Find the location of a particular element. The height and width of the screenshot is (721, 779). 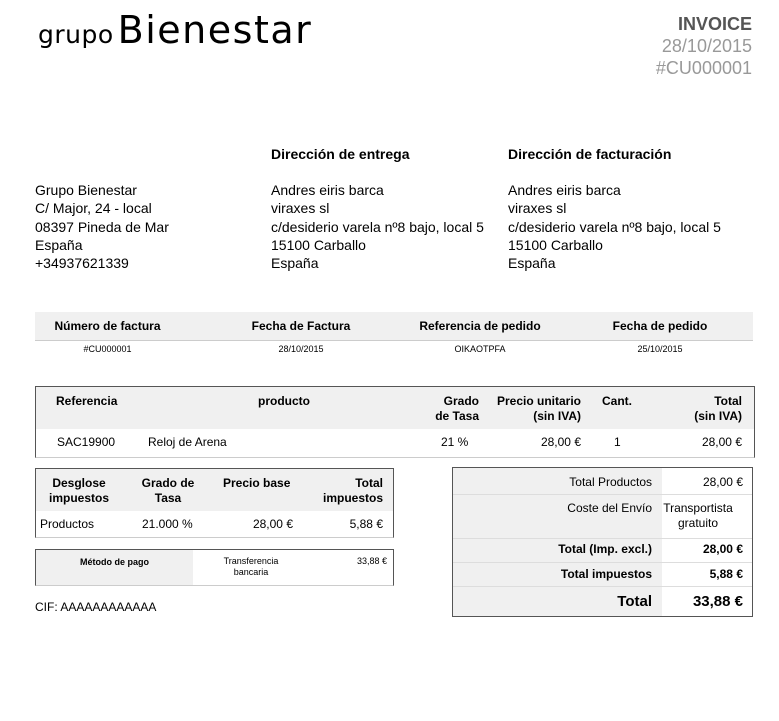

tax-header-total: Total impuestos is located at coordinates (344, 491).